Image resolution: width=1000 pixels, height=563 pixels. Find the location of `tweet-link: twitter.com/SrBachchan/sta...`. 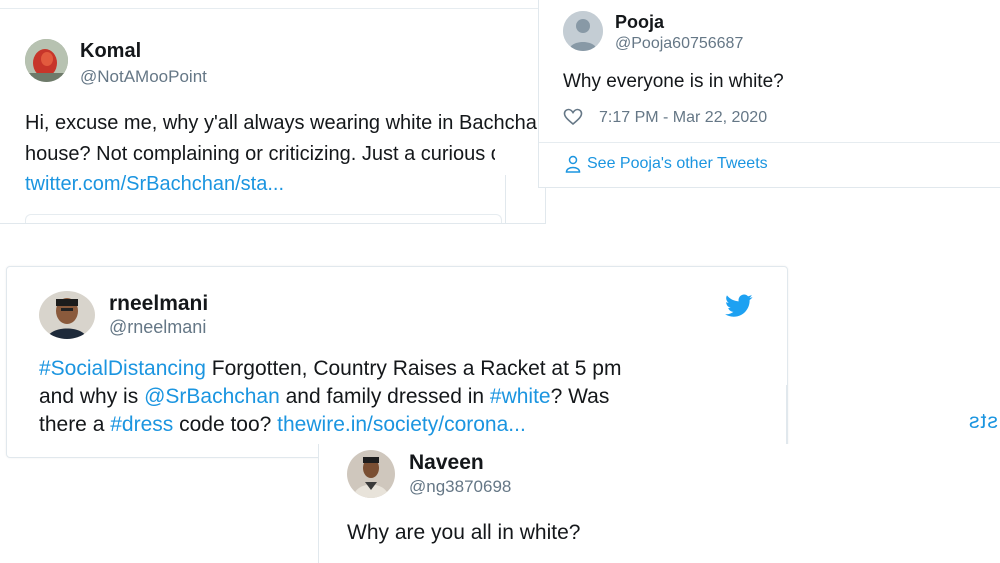

tweet-link: twitter.com/SrBachchan/sta... is located at coordinates (154, 184).